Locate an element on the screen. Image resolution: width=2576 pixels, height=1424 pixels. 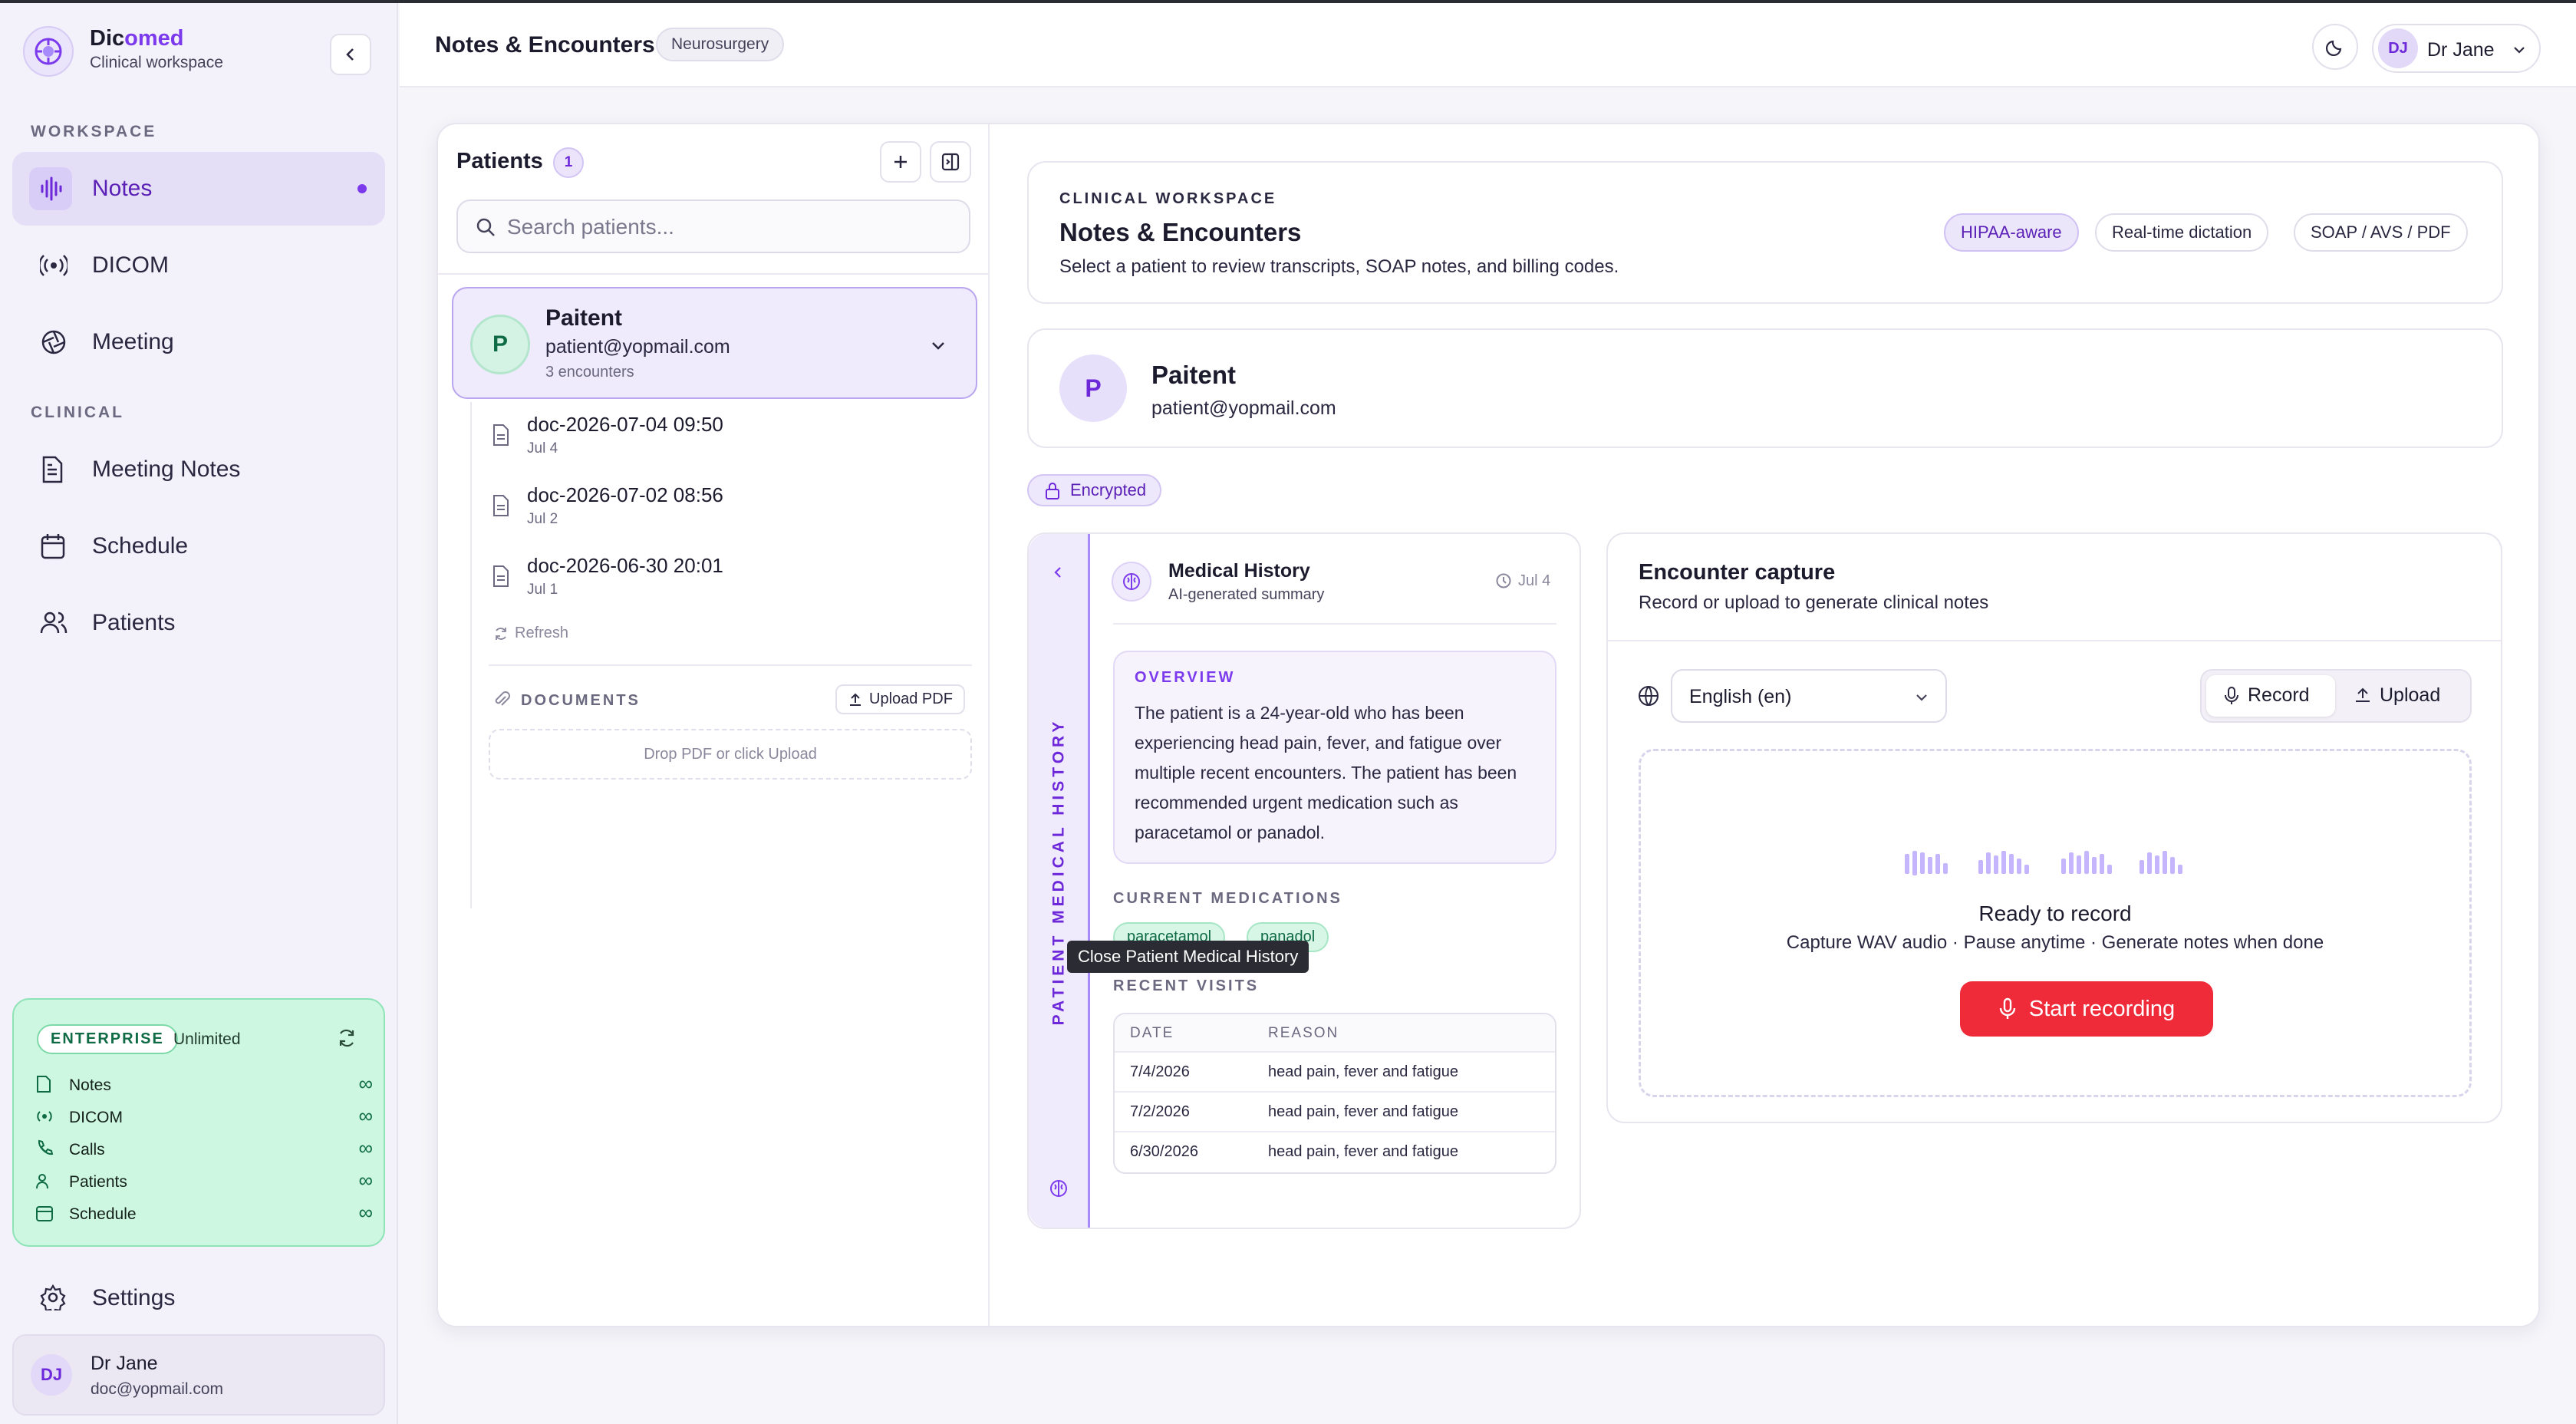
plan-row-dicom: DICOM ∞ is located at coordinates (204, 1118).